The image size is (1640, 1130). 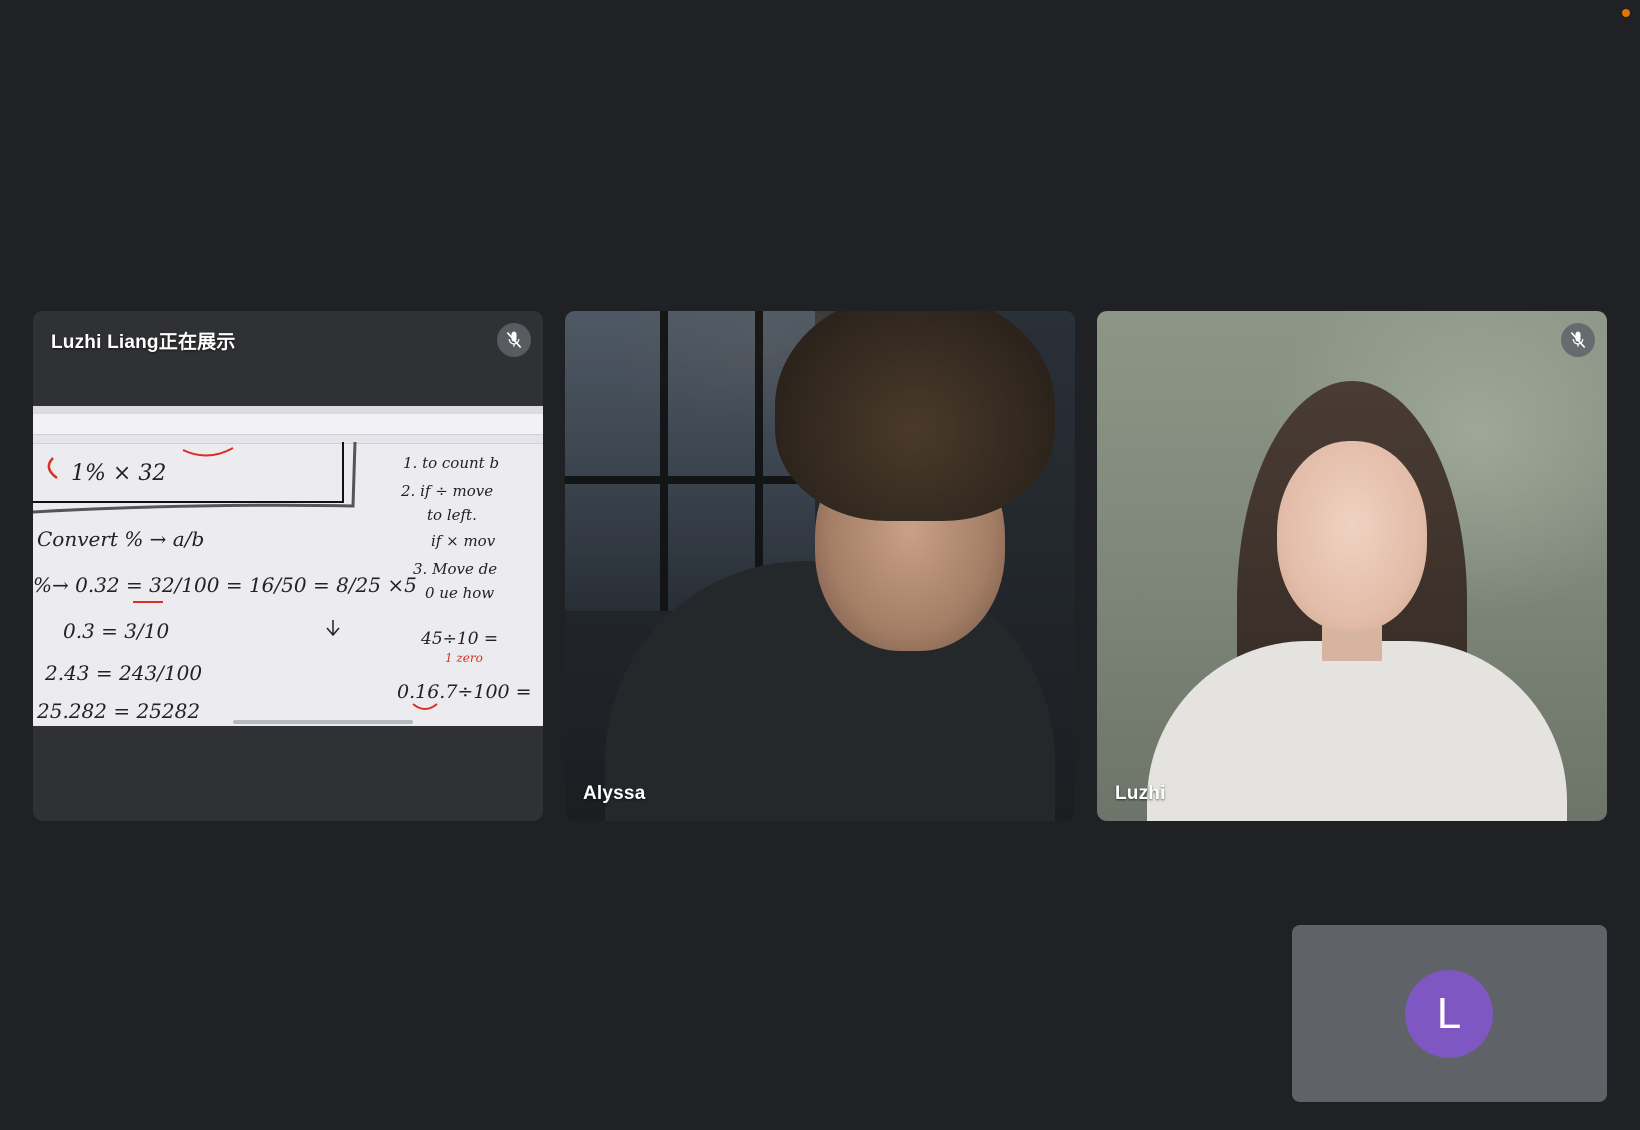 What do you see at coordinates (446, 491) in the screenshot?
I see `step-2: 2. if ÷ move` at bounding box center [446, 491].